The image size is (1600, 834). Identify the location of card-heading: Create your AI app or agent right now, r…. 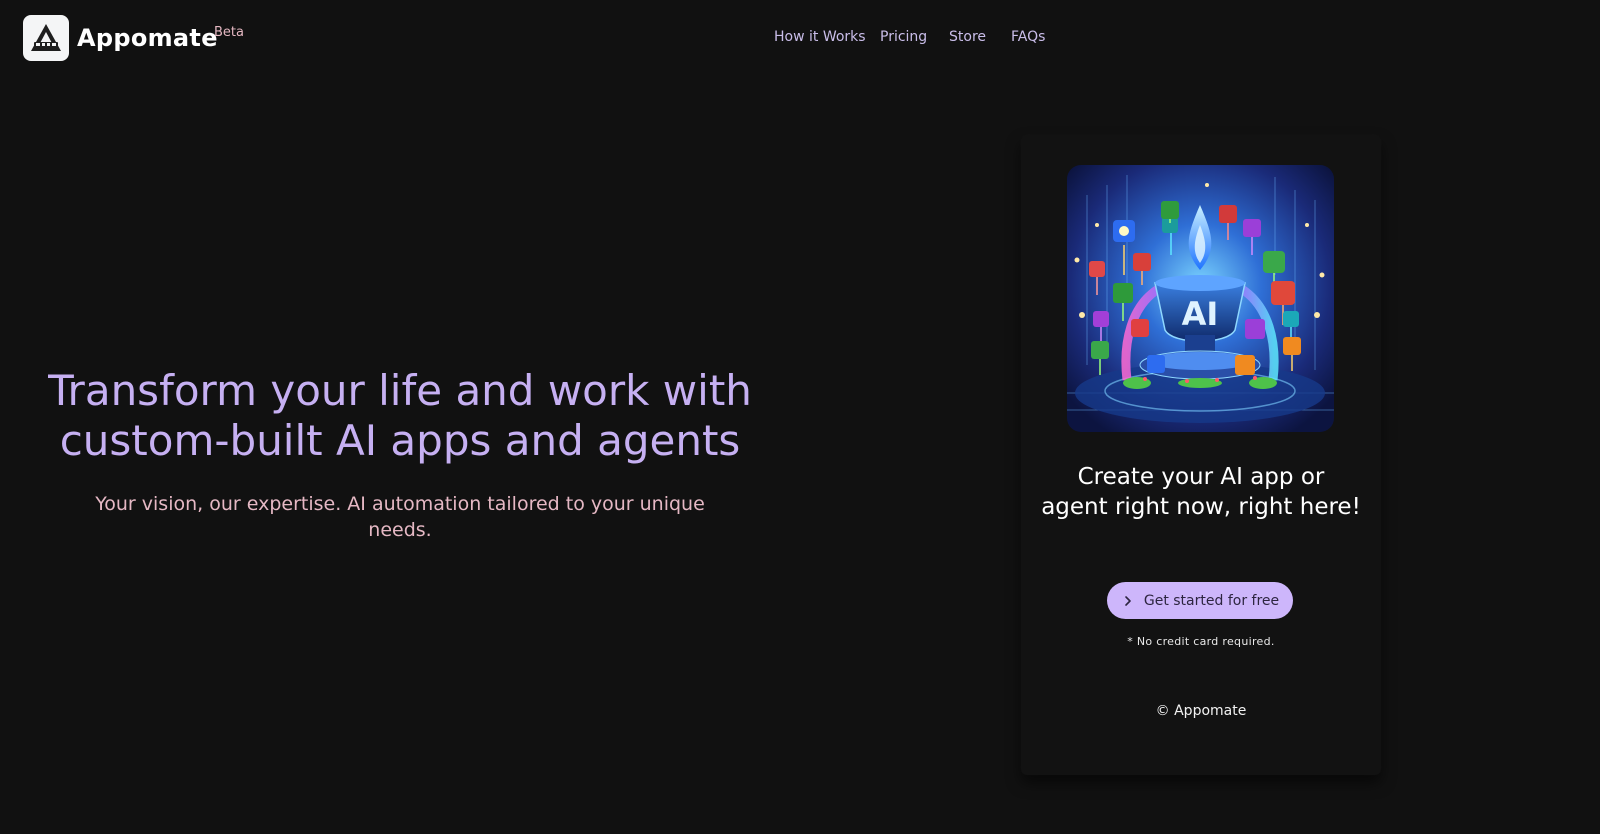
(1201, 492).